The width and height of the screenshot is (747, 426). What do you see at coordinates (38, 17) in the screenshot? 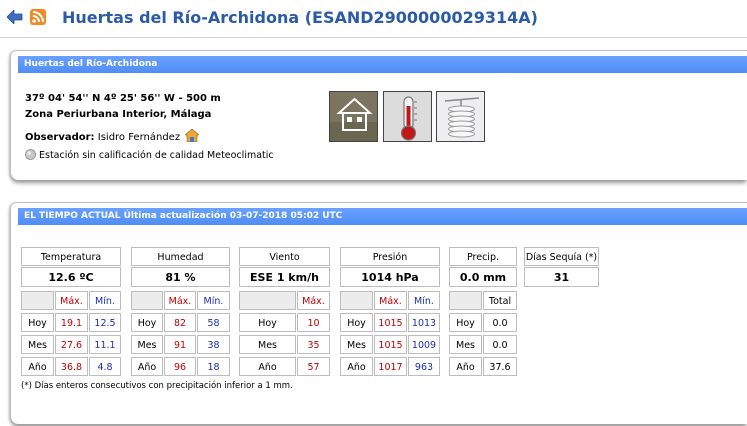
I see `rss-feed-icon` at bounding box center [38, 17].